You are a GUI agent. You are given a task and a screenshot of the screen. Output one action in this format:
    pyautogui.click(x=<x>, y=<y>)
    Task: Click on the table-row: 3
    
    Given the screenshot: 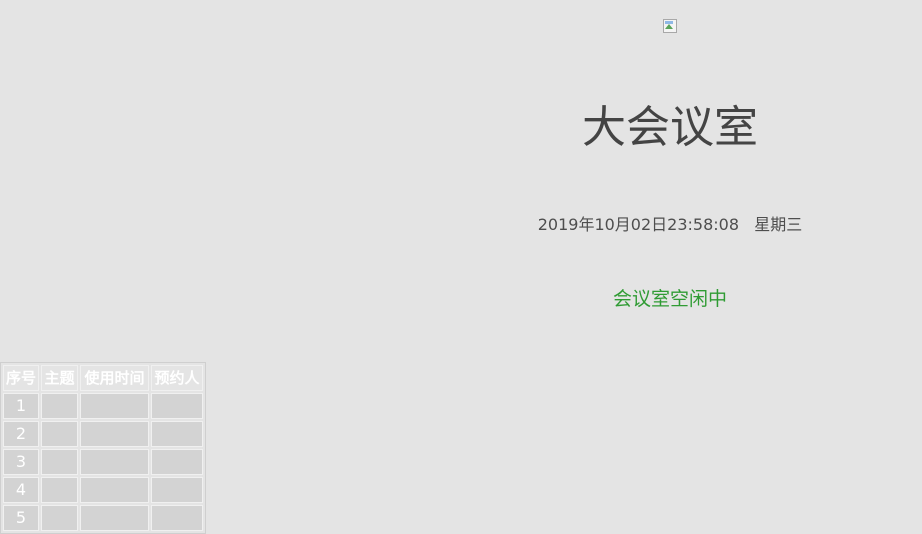 What is the action you would take?
    pyautogui.click(x=103, y=462)
    